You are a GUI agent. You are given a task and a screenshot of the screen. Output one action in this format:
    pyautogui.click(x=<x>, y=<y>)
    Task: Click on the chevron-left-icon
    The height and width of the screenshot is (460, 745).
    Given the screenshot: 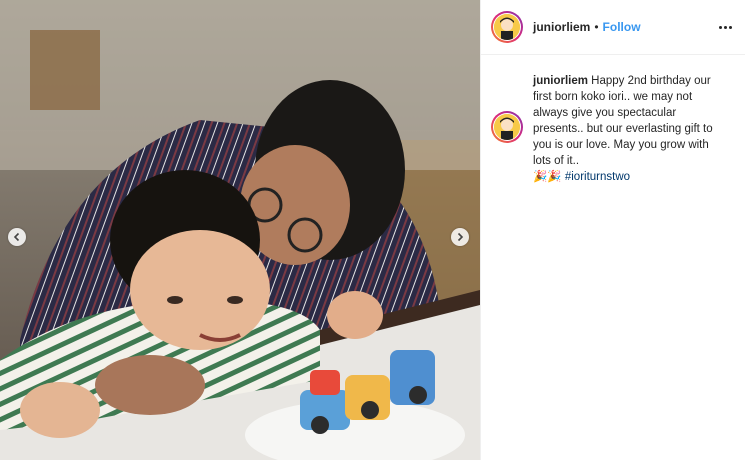 What is the action you would take?
    pyautogui.click(x=16, y=237)
    